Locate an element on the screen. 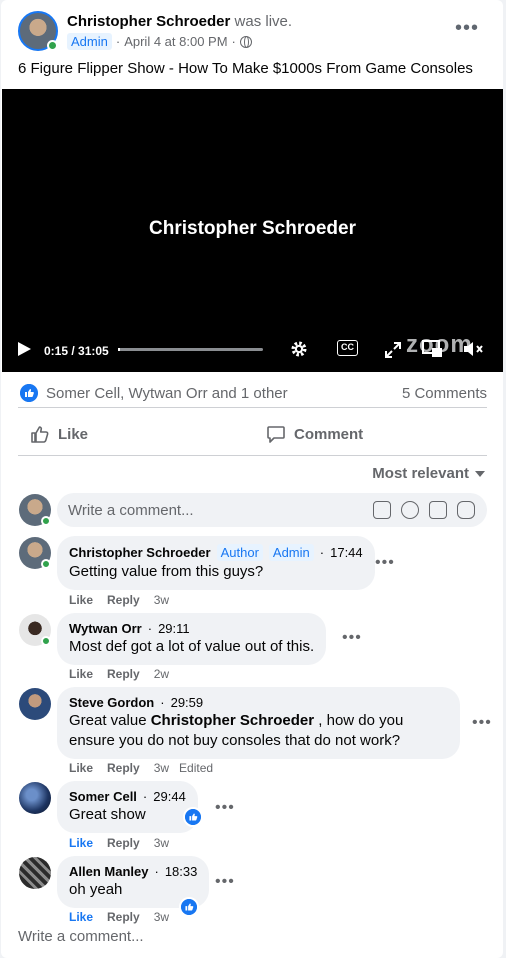 The width and height of the screenshot is (506, 958). comment-button: Comment is located at coordinates (314, 434).